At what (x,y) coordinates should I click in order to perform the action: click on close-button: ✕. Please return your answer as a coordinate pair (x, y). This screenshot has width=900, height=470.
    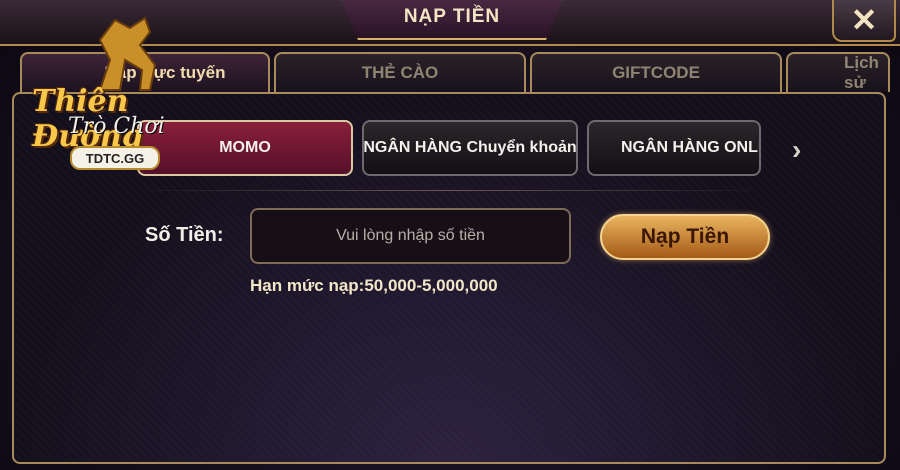
    Looking at the image, I should click on (864, 21).